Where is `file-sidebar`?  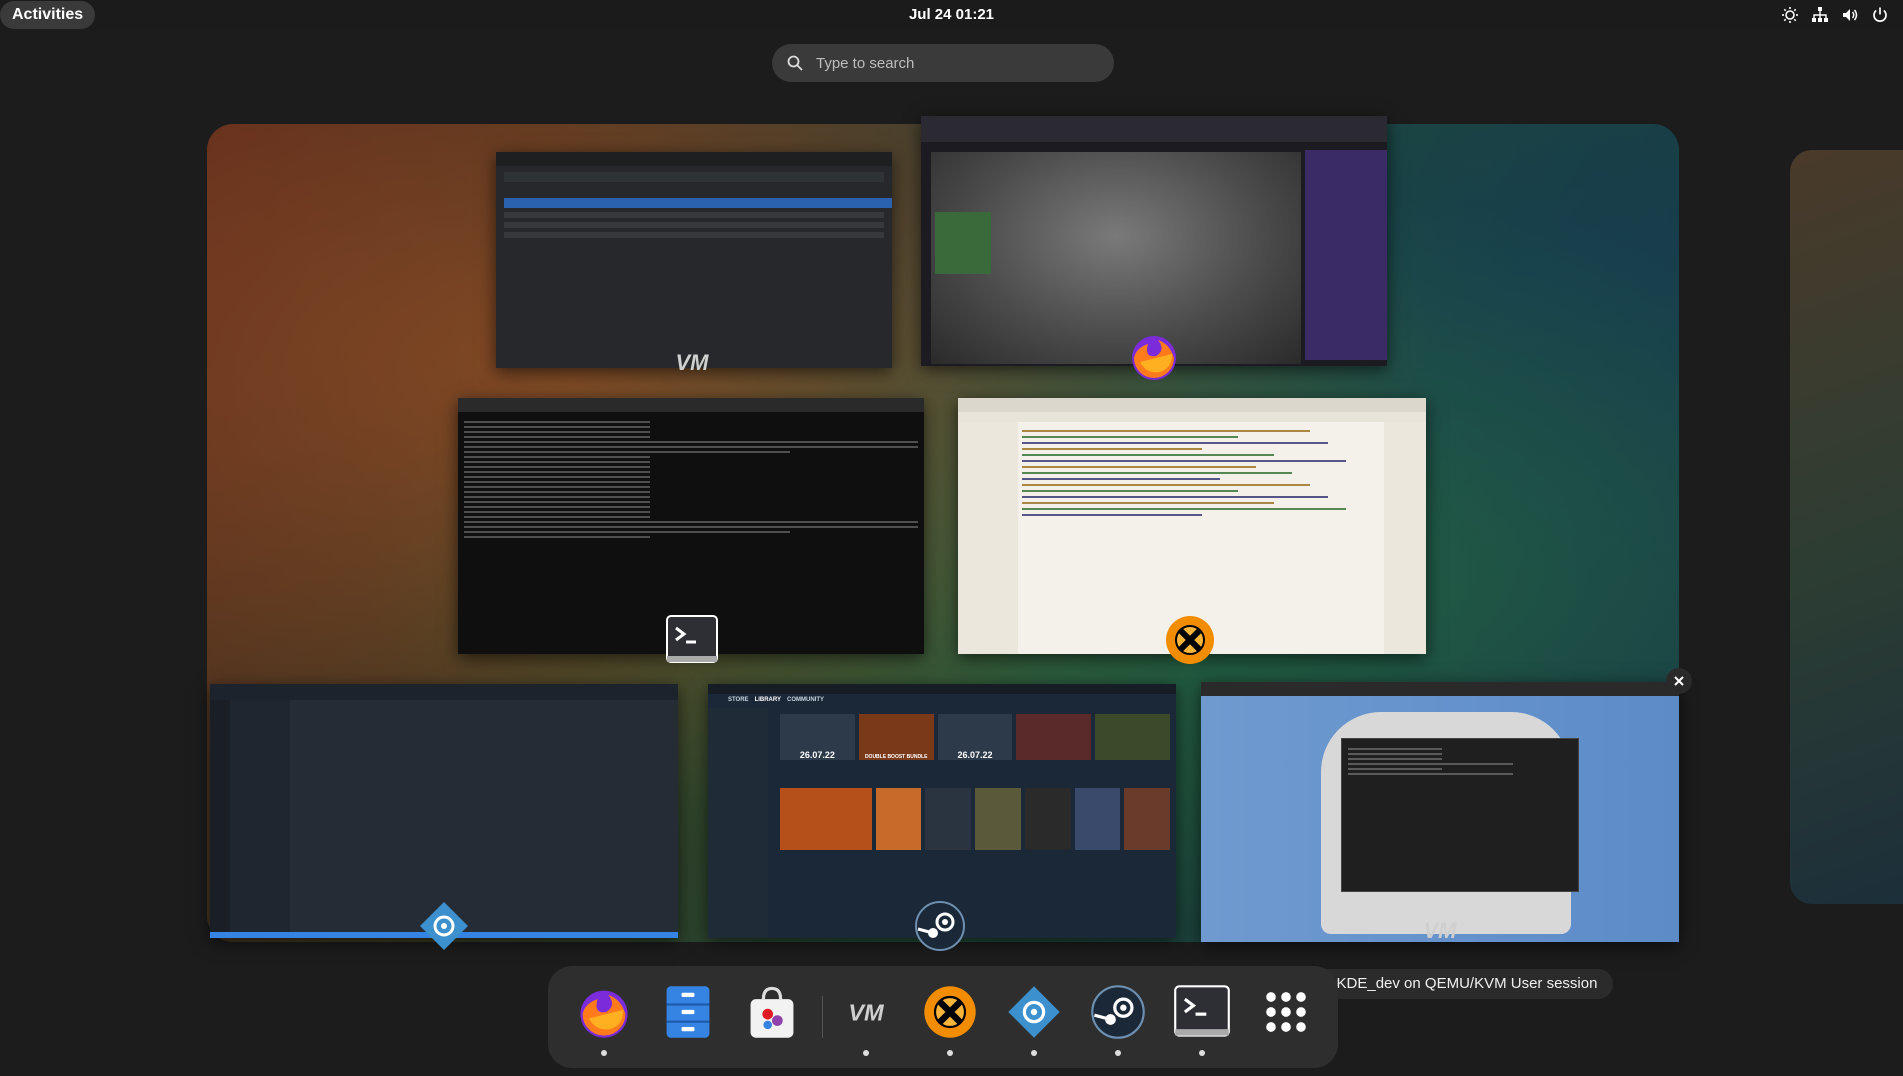
file-sidebar is located at coordinates (988, 538).